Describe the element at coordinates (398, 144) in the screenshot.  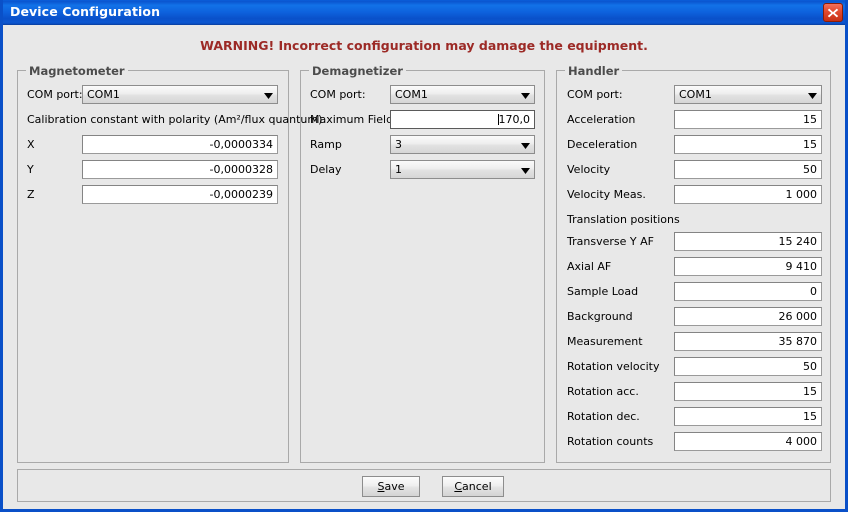
I see `demagnetizer-ramp-value: 3` at that location.